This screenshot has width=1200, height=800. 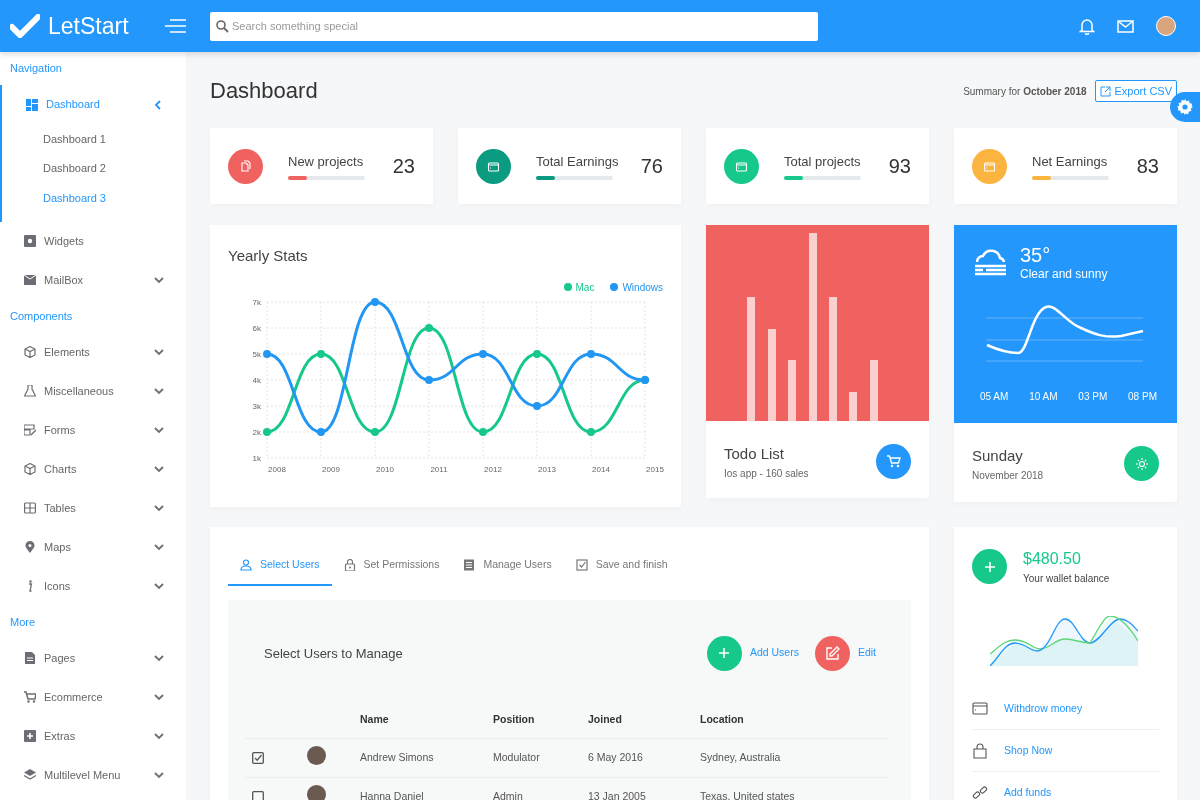 I want to click on sidebar-item: Elements, so click(x=93, y=352).